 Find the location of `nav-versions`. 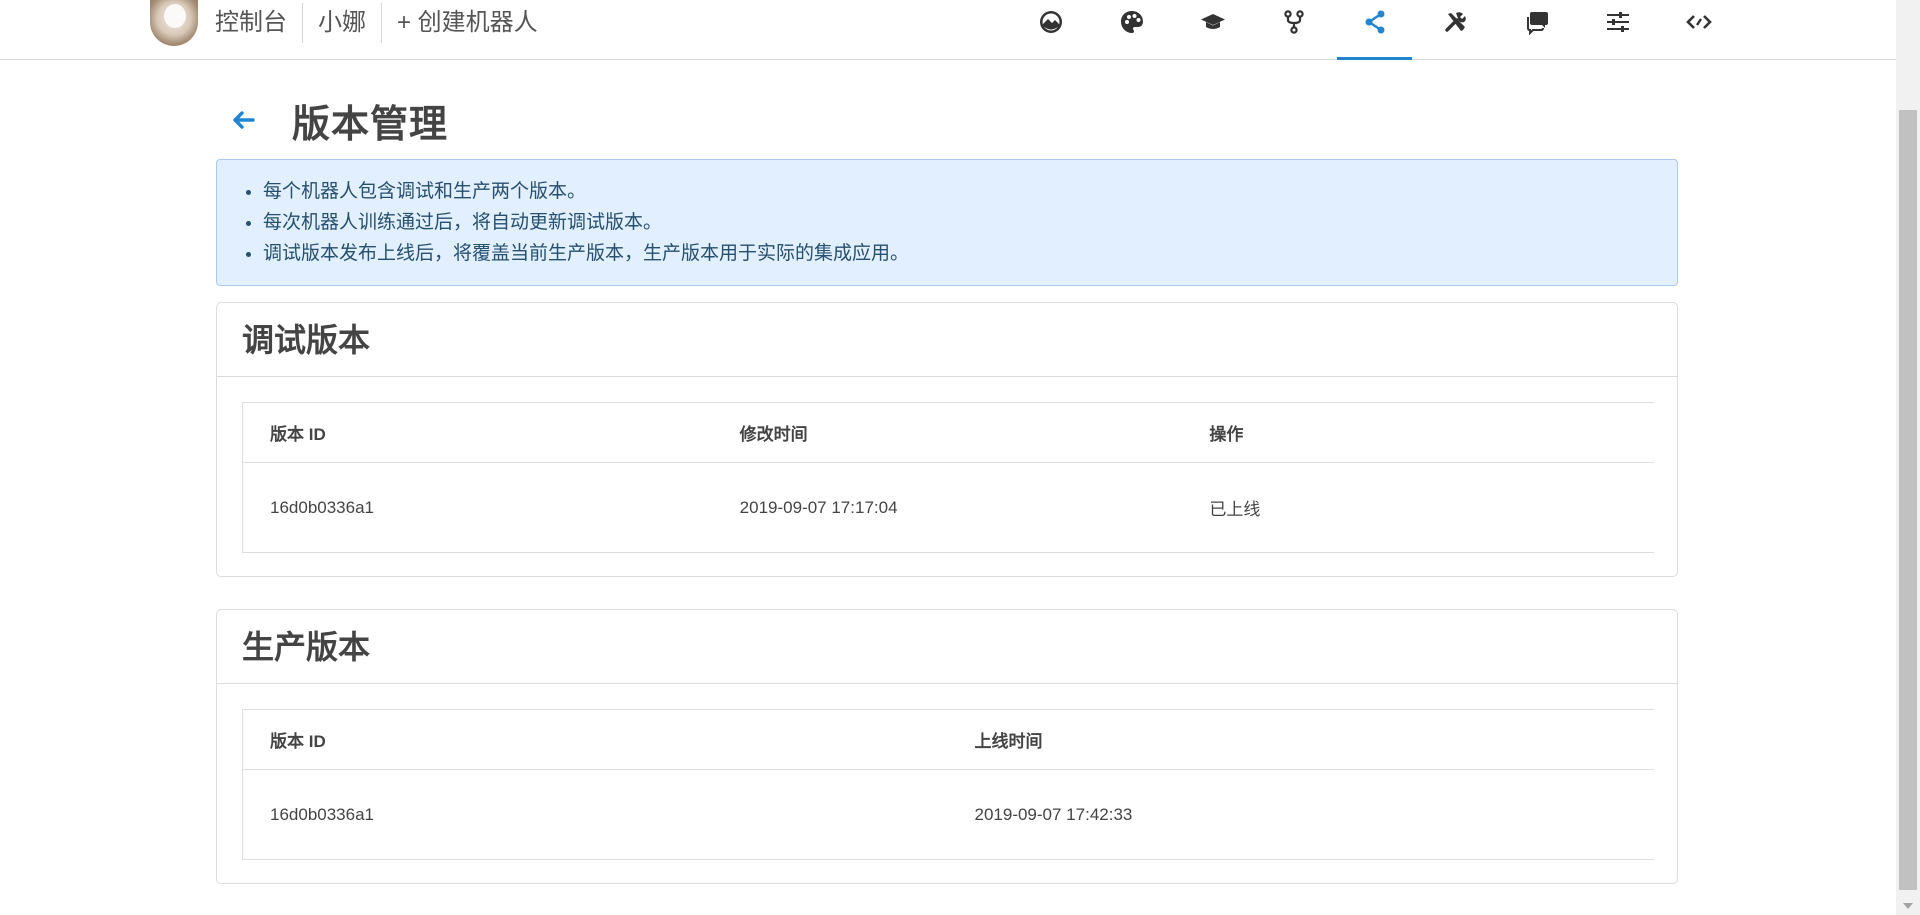

nav-versions is located at coordinates (1374, 30).